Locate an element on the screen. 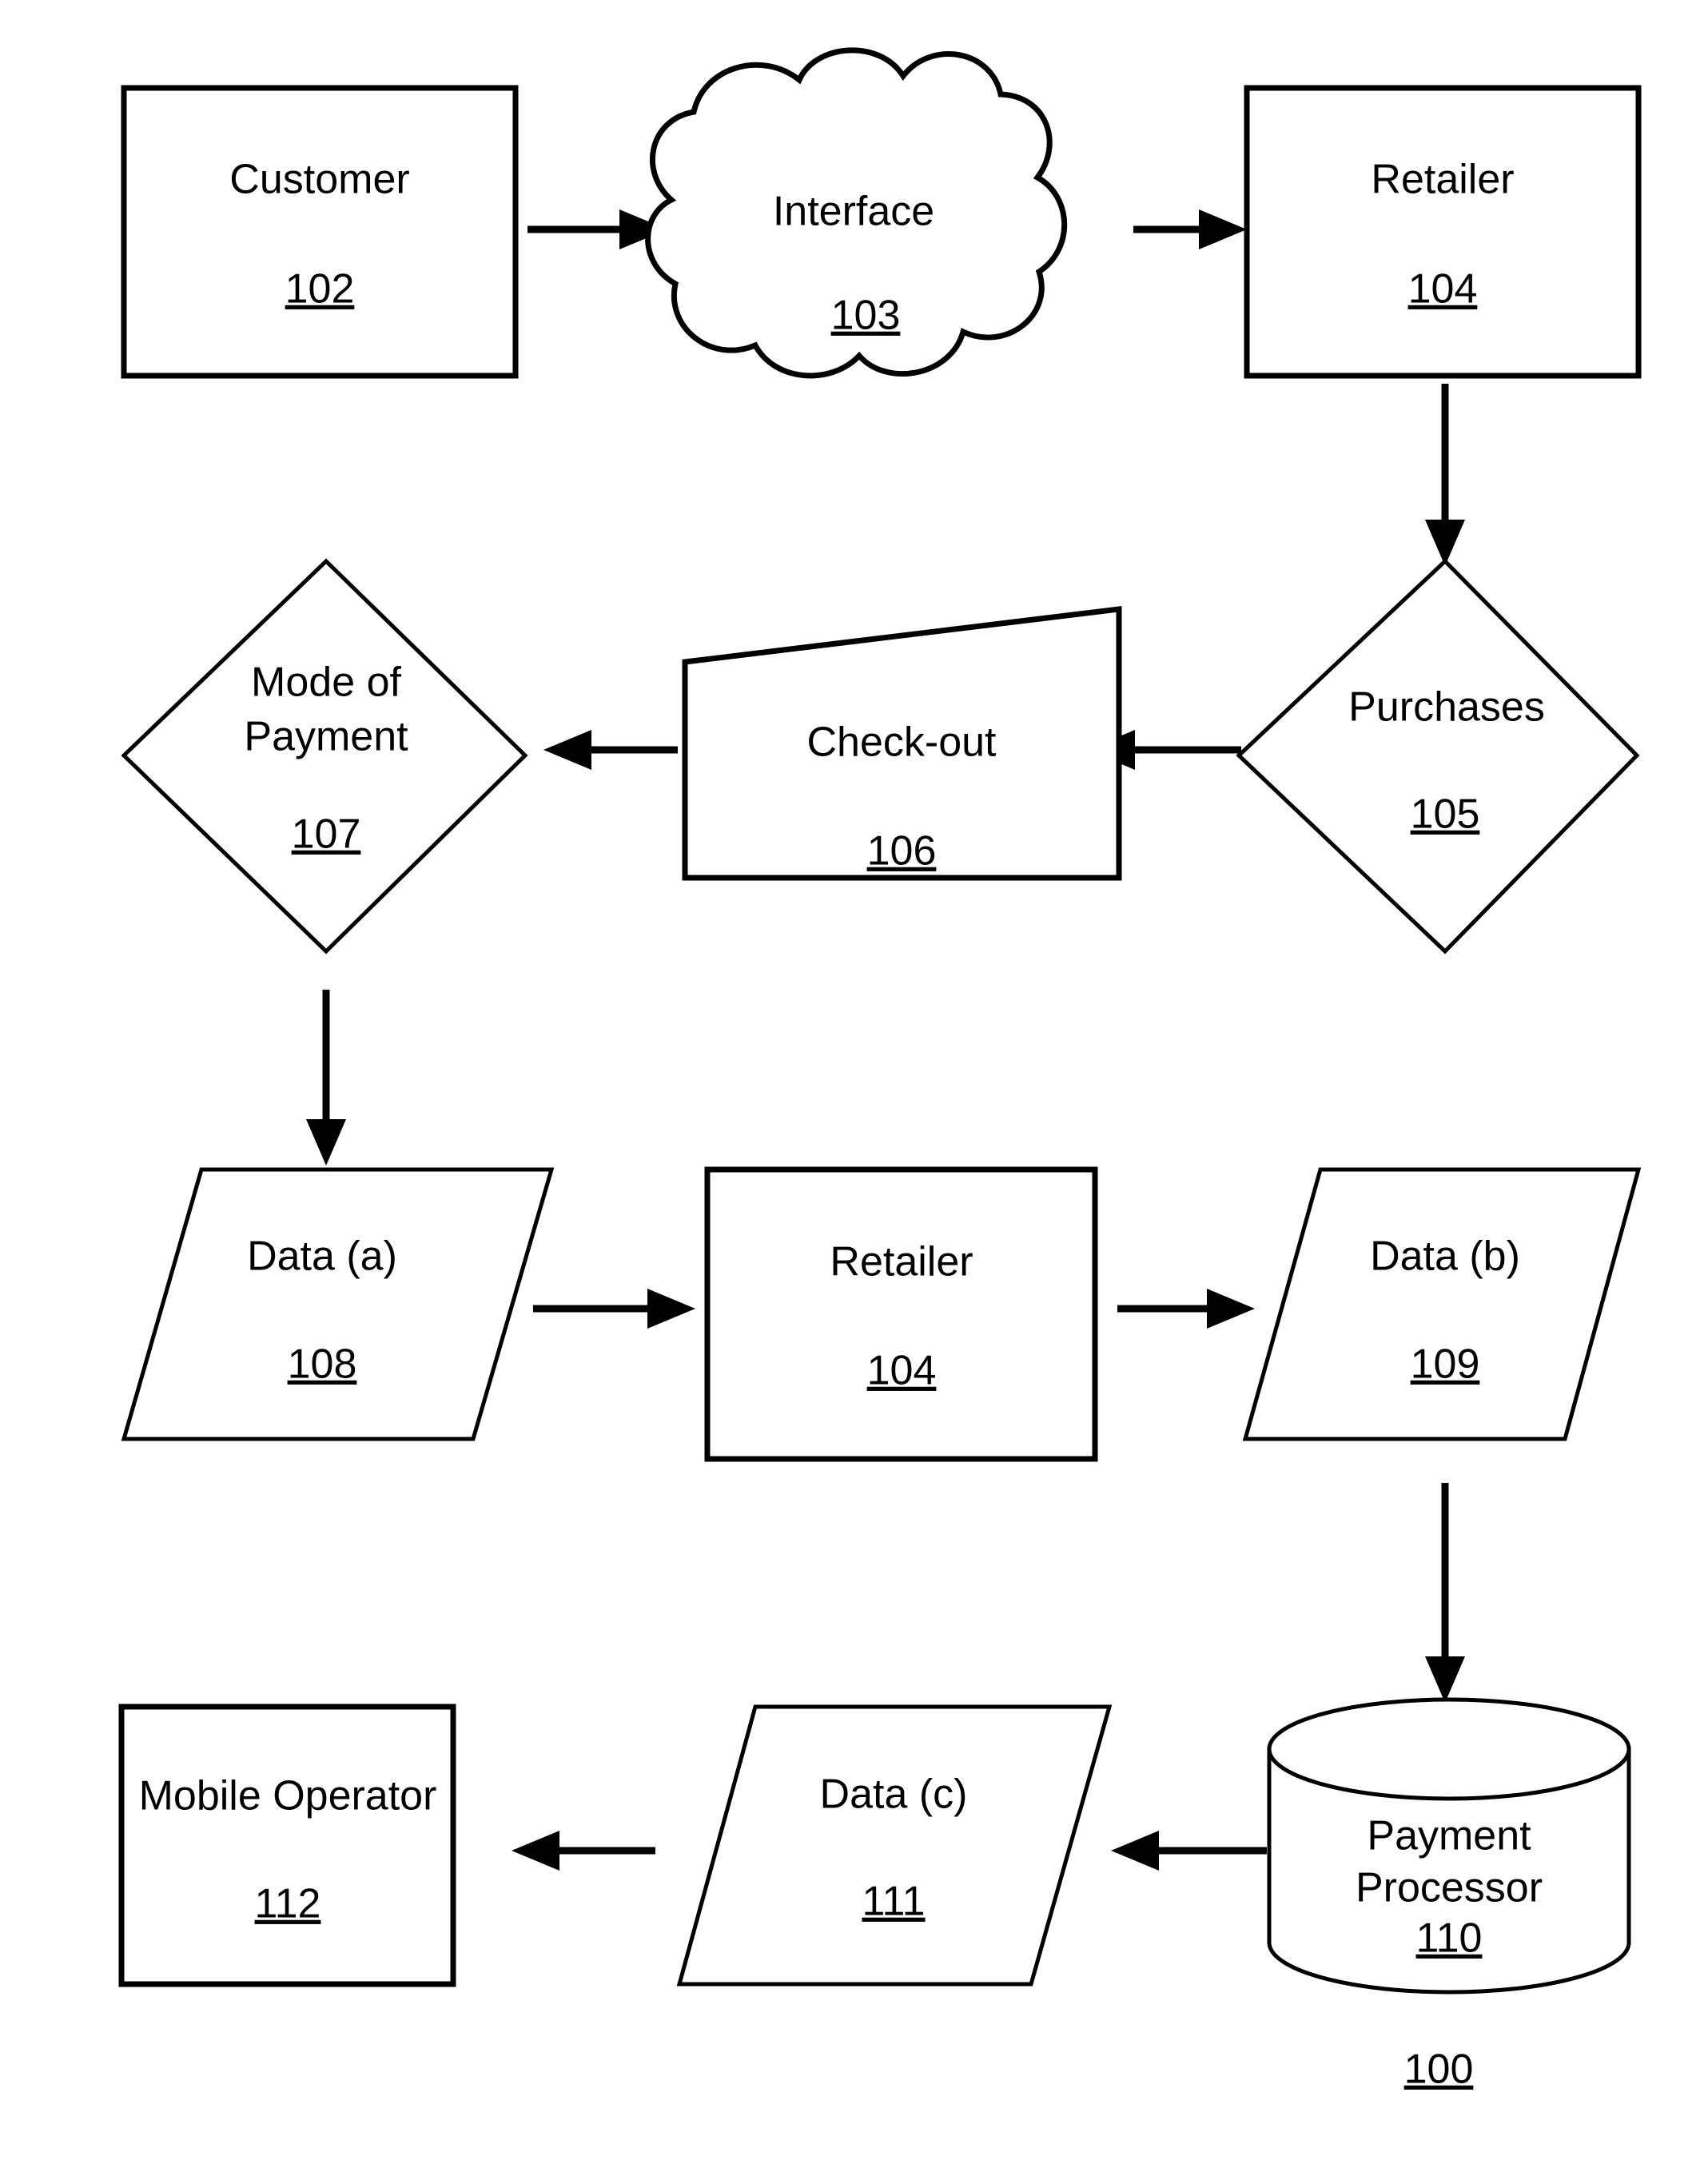 The height and width of the screenshot is (2176, 1708). connector-data-b-to-payment-processor is located at coordinates (1445, 1593).